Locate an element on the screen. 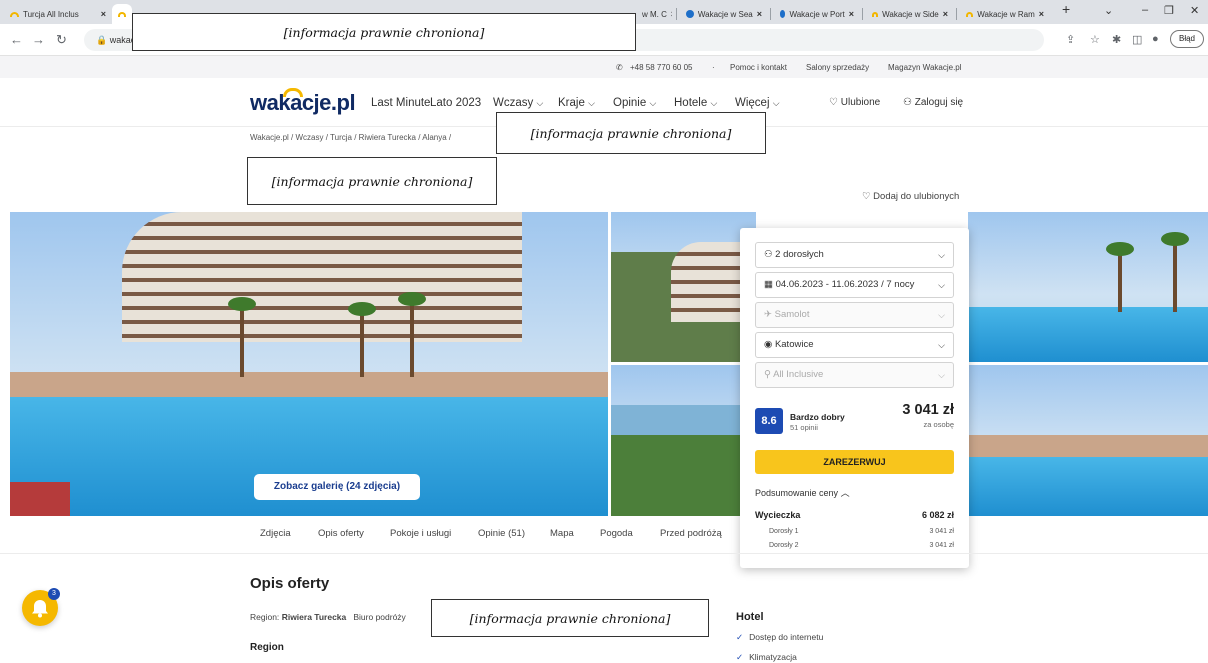  favorites-link: ♡ Ulubione is located at coordinates (854, 102).